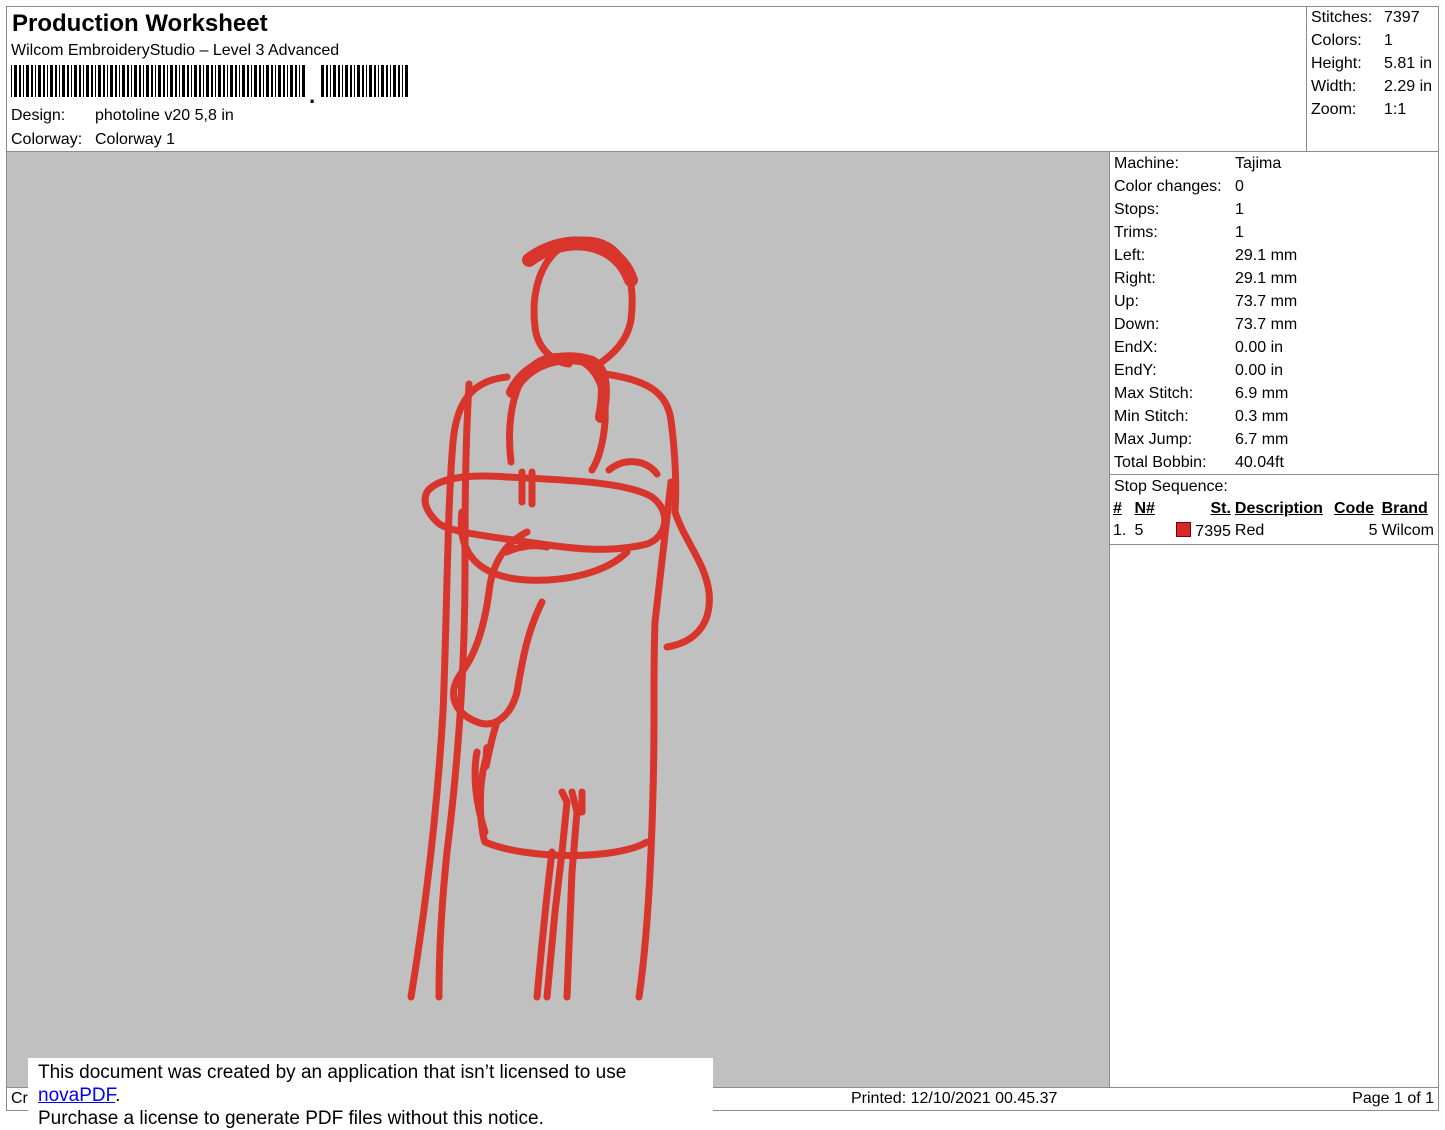  What do you see at coordinates (1239, 186) in the screenshot?
I see `prop-value: 0` at bounding box center [1239, 186].